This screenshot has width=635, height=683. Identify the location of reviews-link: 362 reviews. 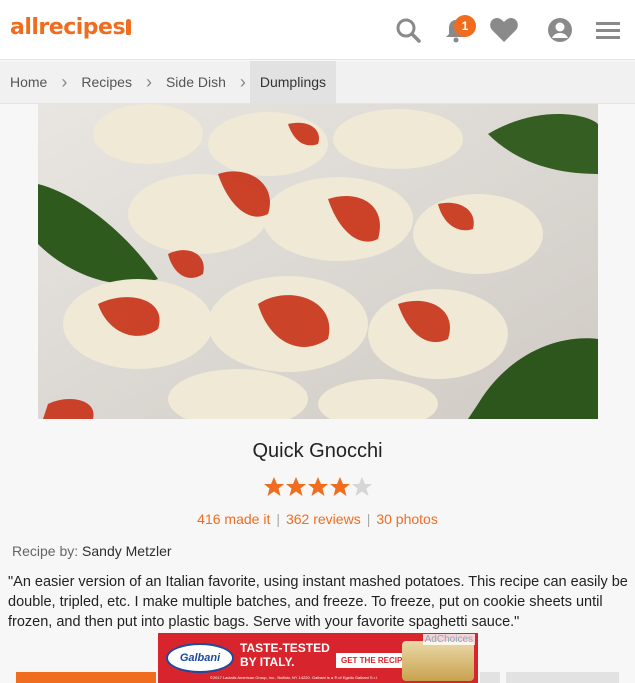
(323, 519).